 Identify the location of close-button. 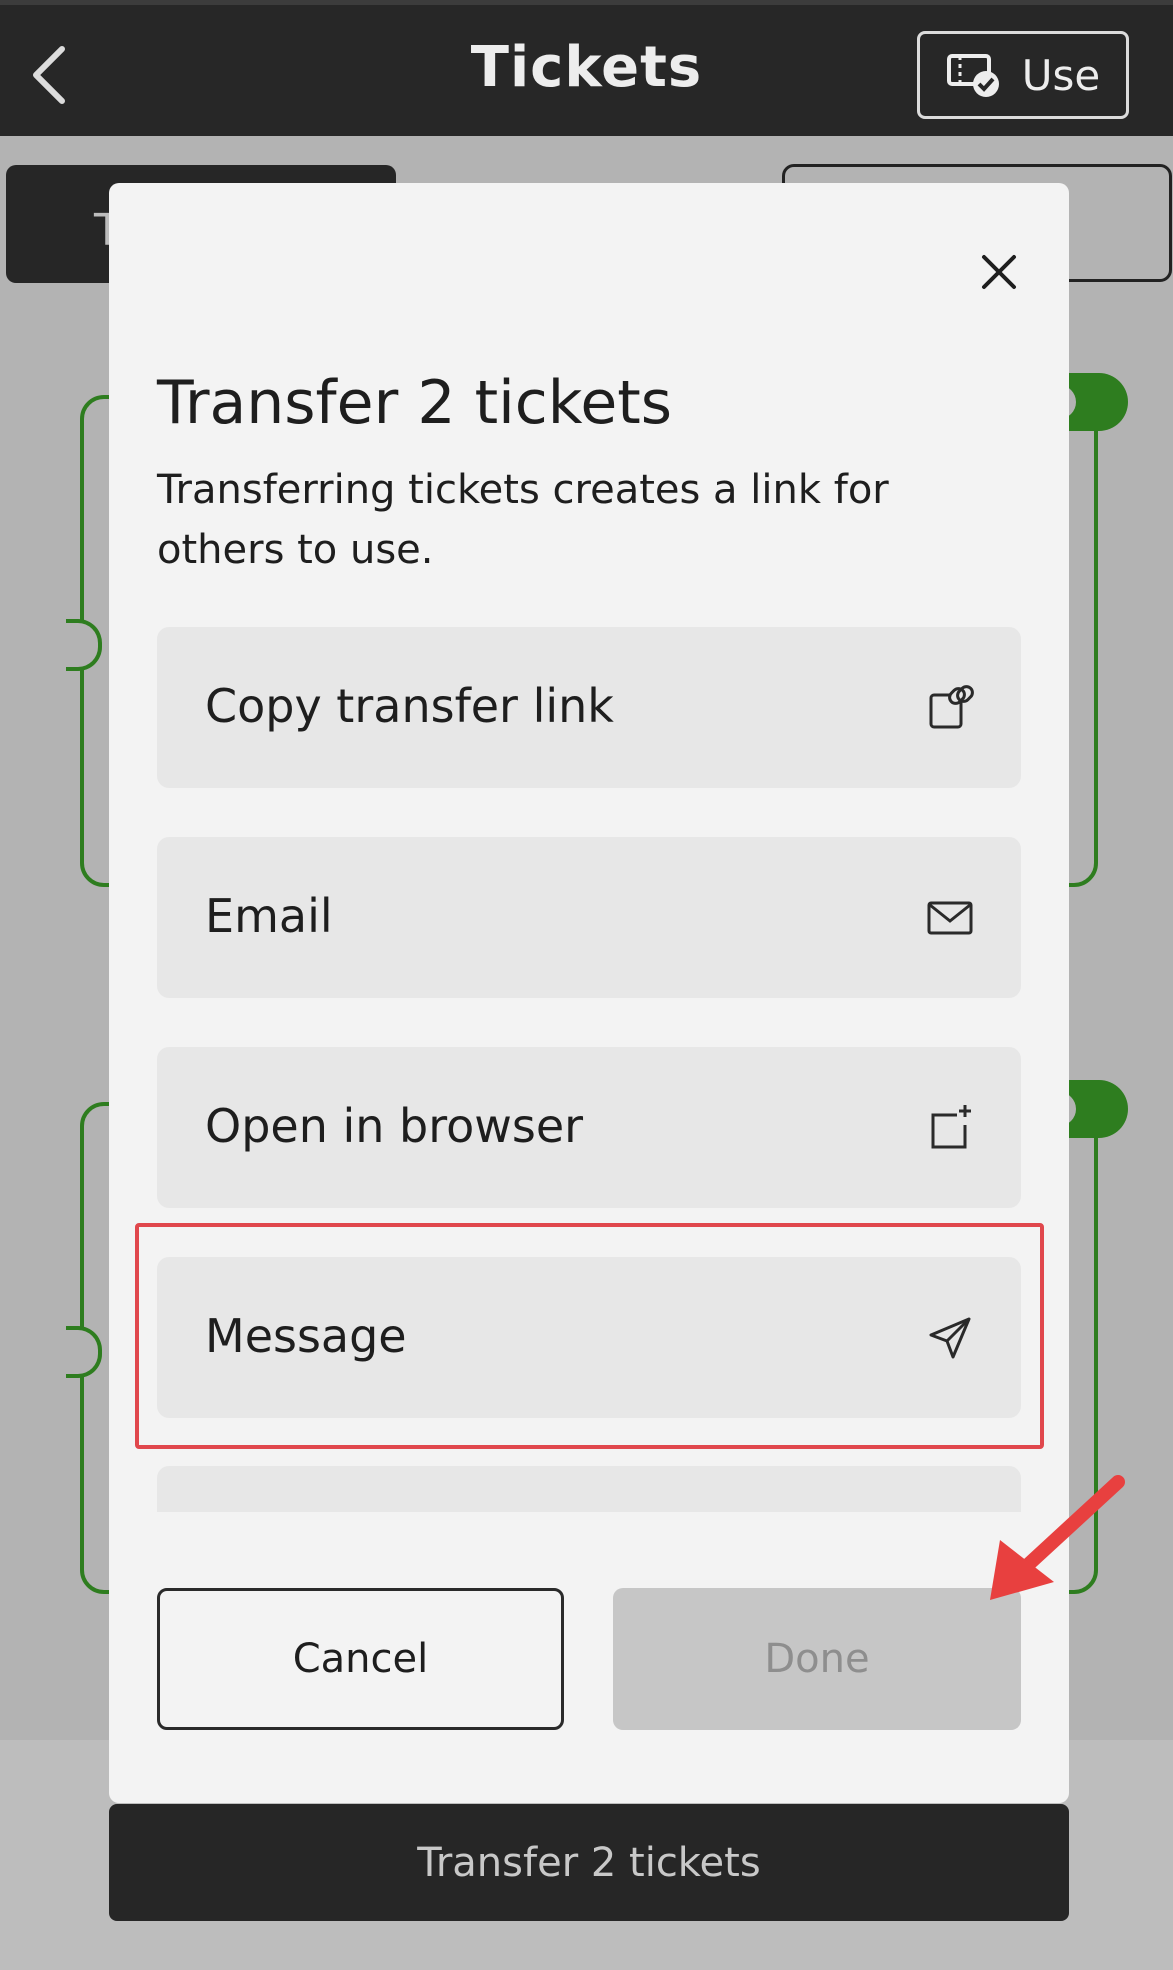
(999, 272).